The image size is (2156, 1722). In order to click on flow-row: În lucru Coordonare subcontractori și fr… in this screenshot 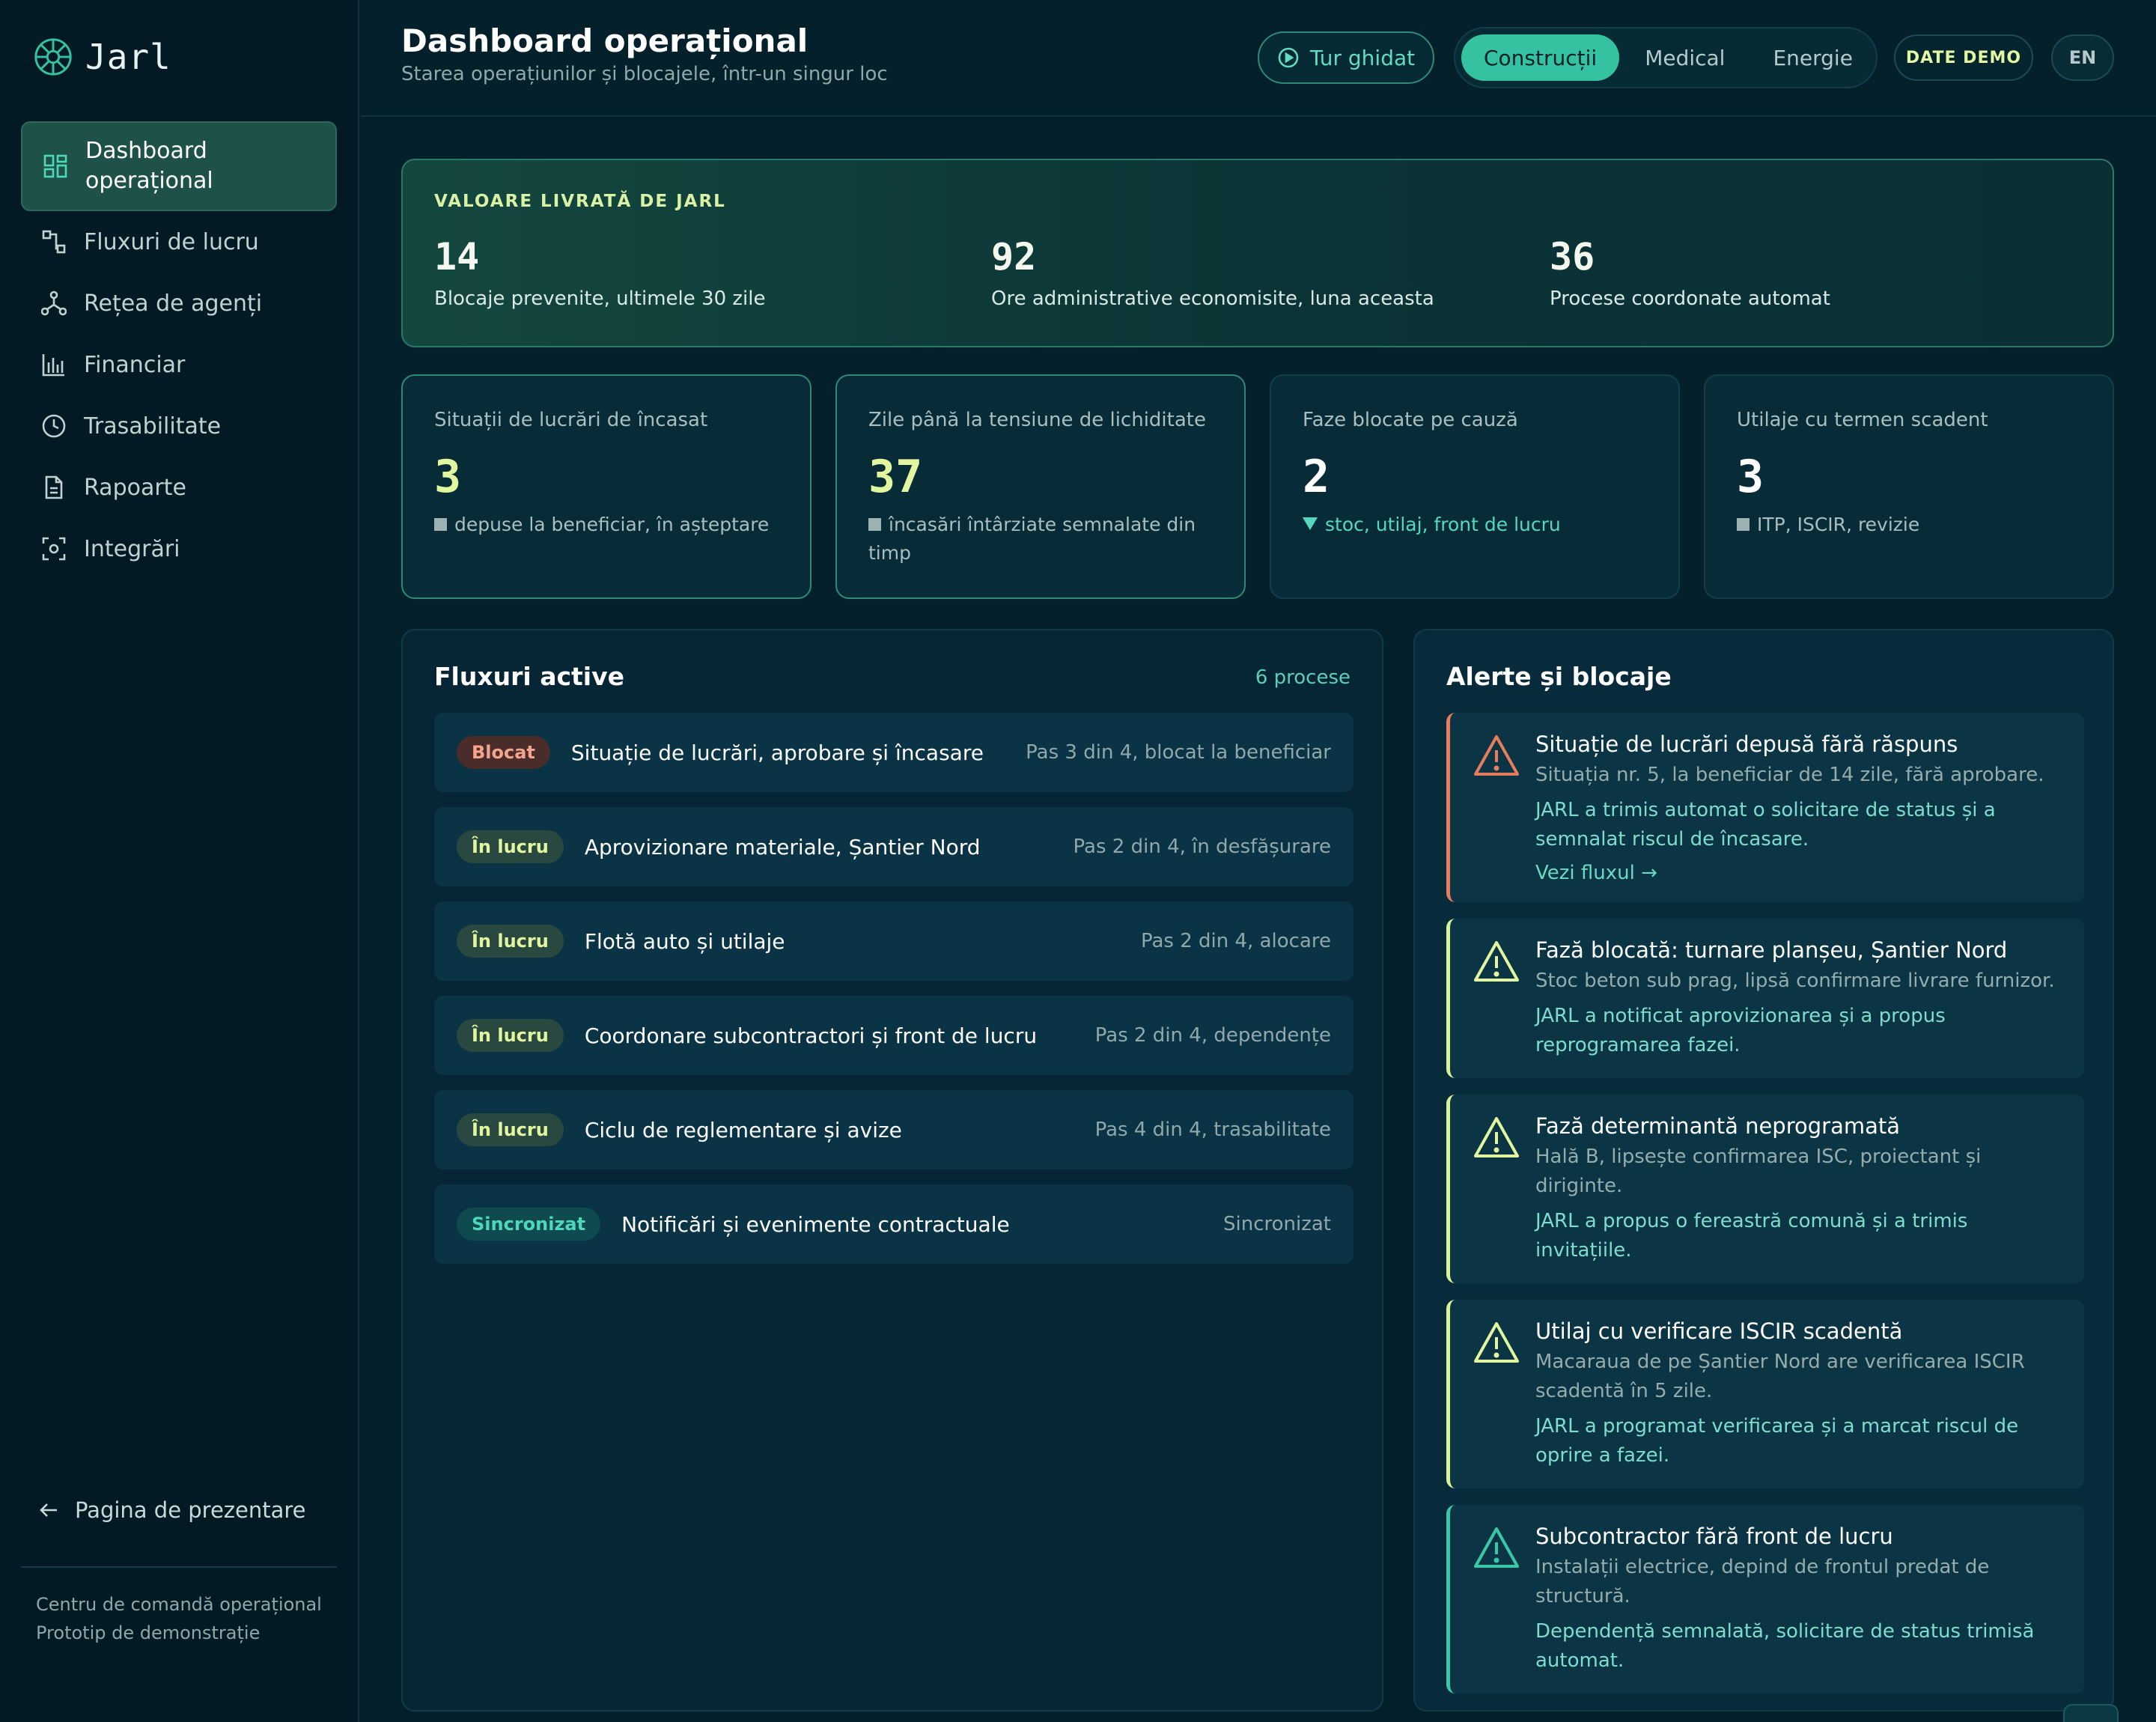, I will do `click(893, 1035)`.